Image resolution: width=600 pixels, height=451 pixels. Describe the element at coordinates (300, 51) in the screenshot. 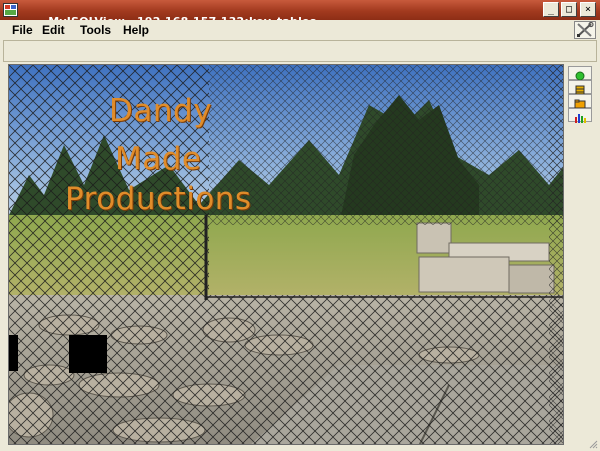

I see `toolbar` at that location.